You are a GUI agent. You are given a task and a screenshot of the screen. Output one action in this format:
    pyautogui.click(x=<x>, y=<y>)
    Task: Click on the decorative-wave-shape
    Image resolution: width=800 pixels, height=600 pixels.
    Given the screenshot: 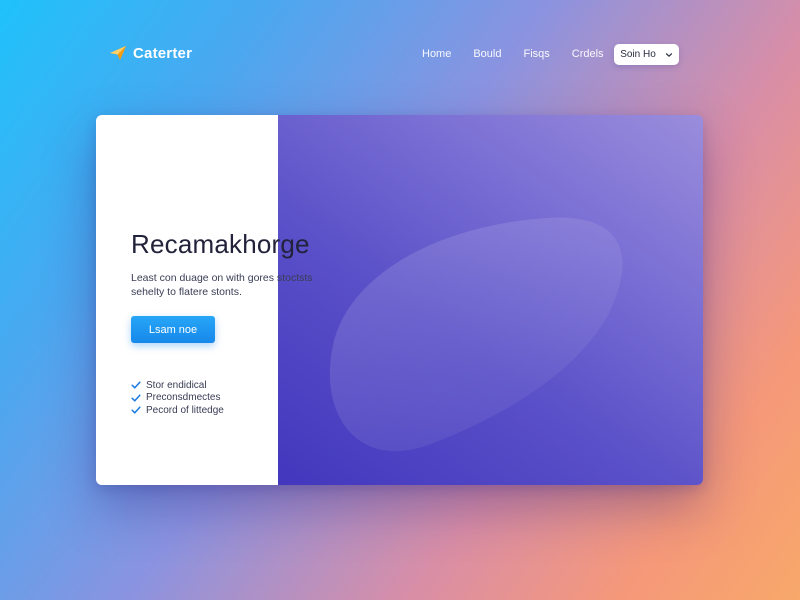 What is the action you would take?
    pyautogui.click(x=476, y=334)
    